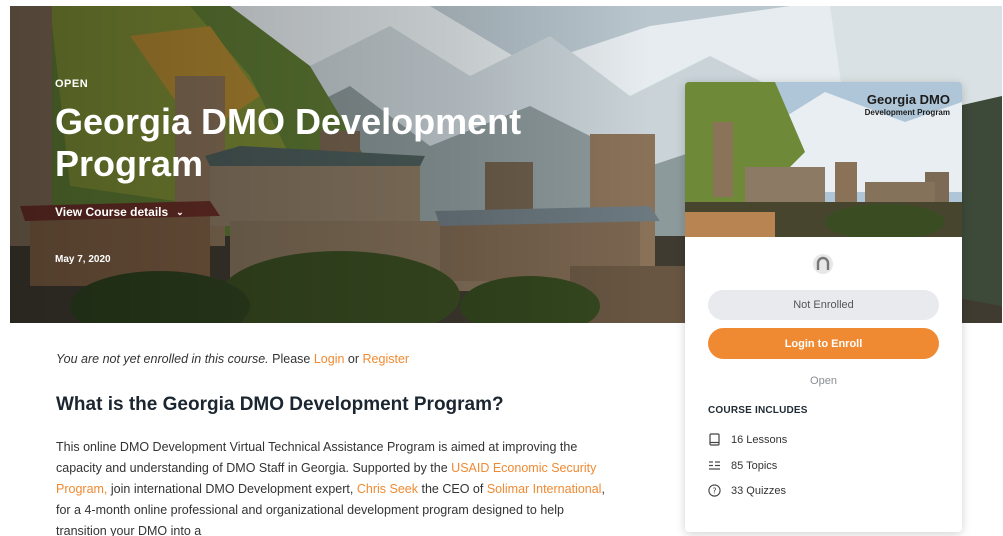 The image size is (1003, 536). What do you see at coordinates (387, 489) in the screenshot?
I see `chris-seek-link: Chris Seek` at bounding box center [387, 489].